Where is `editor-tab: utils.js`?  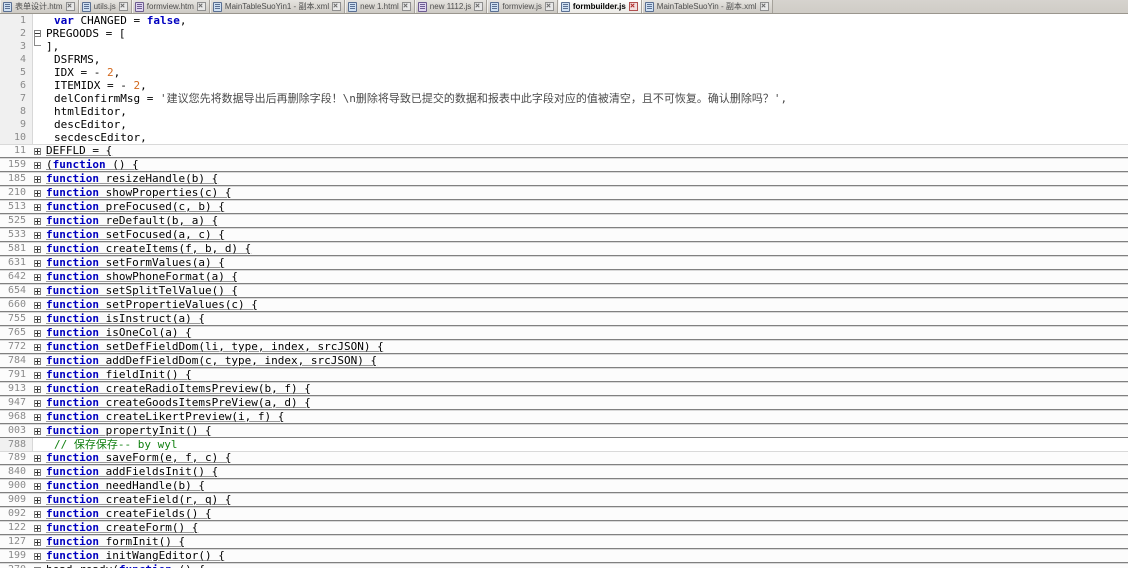 editor-tab: utils.js is located at coordinates (105, 6).